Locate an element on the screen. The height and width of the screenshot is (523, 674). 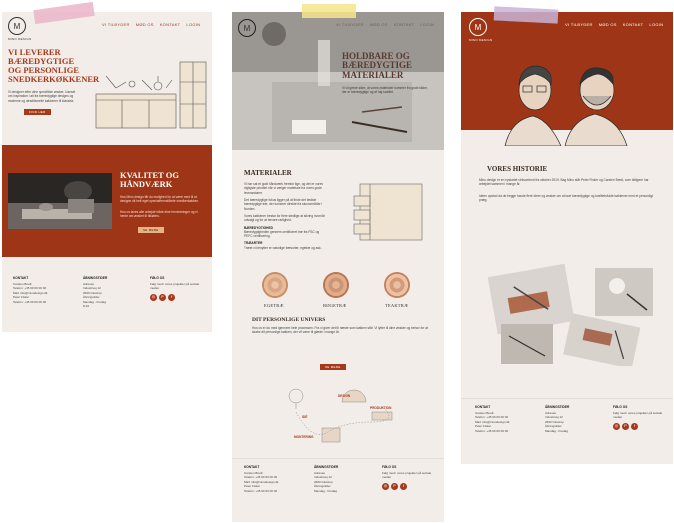
beech-slice-image is located at coordinates (336, 285).